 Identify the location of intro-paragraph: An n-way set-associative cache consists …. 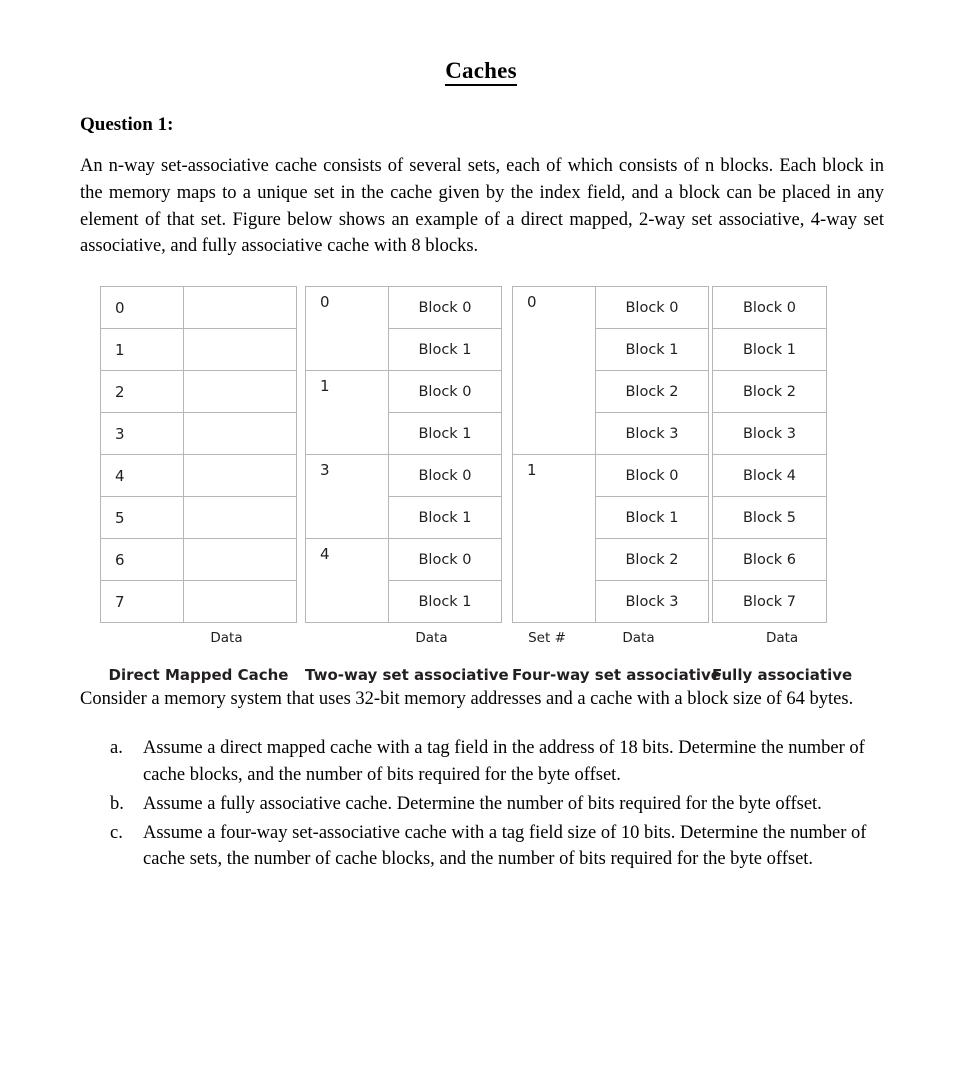
(482, 206).